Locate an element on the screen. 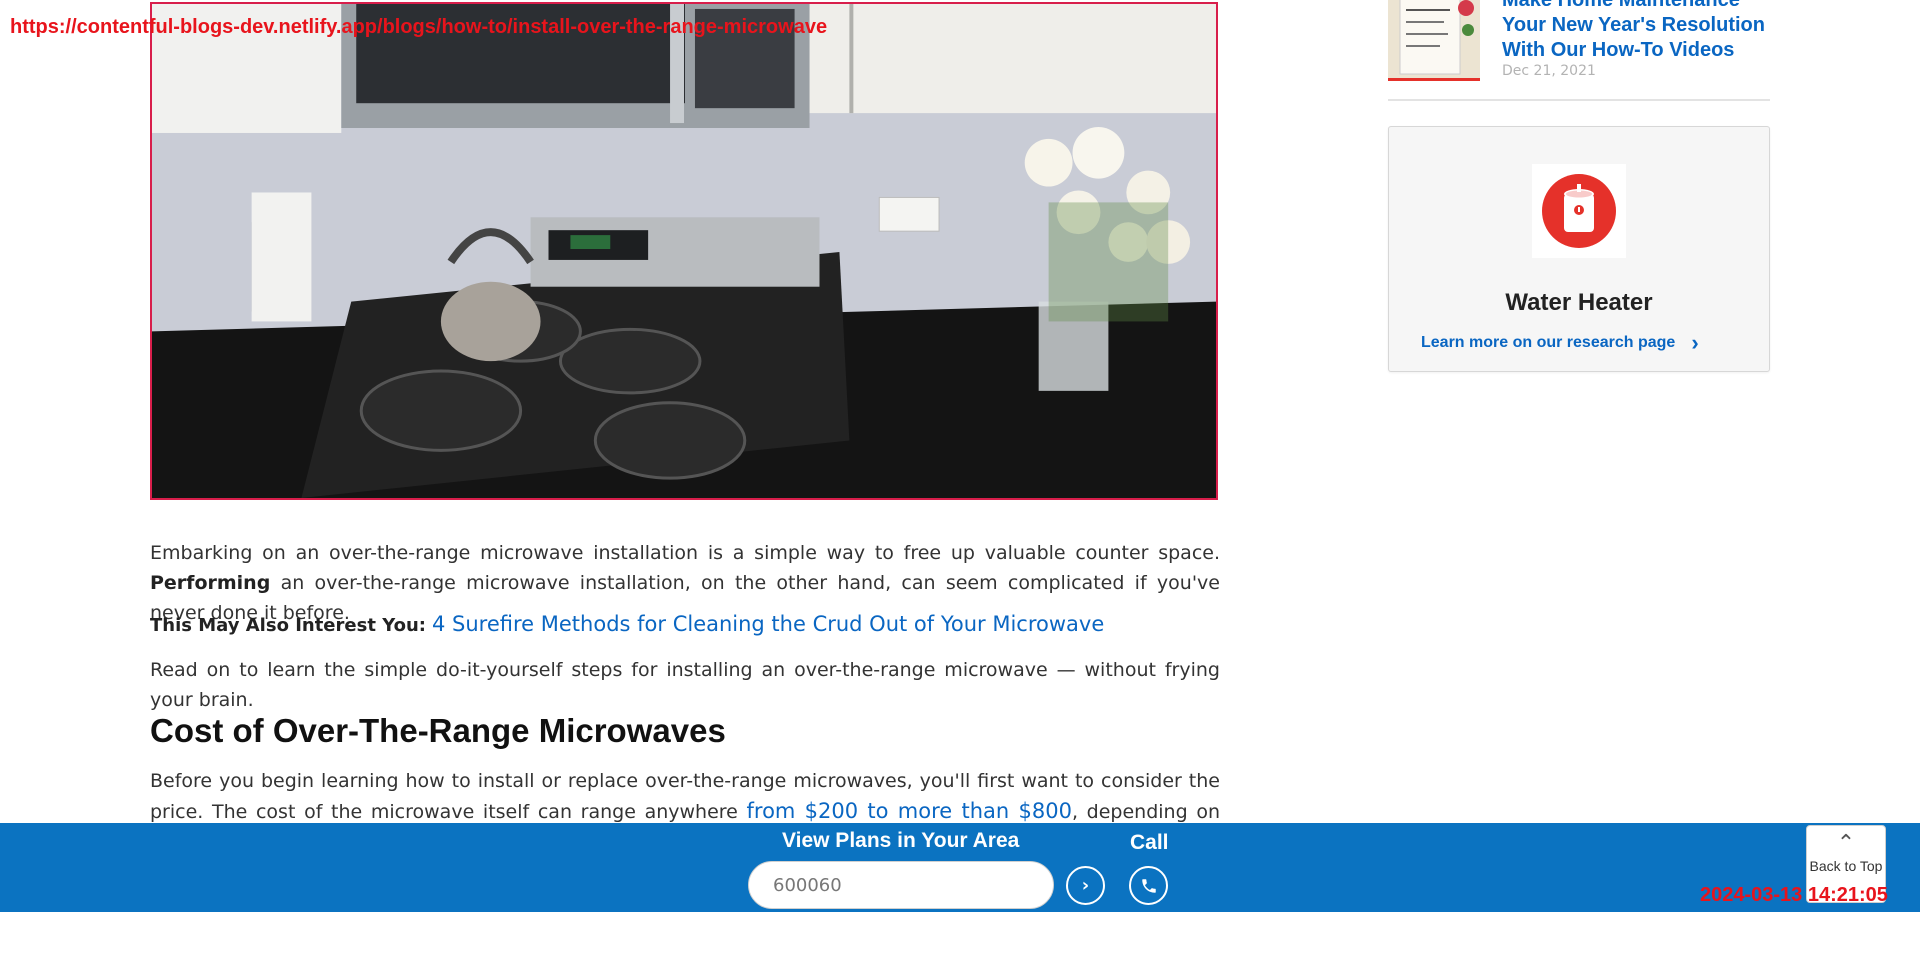 Image resolution: width=1920 pixels, height=963 pixels. research-page-link: Learn more on our research page › is located at coordinates (1560, 343).